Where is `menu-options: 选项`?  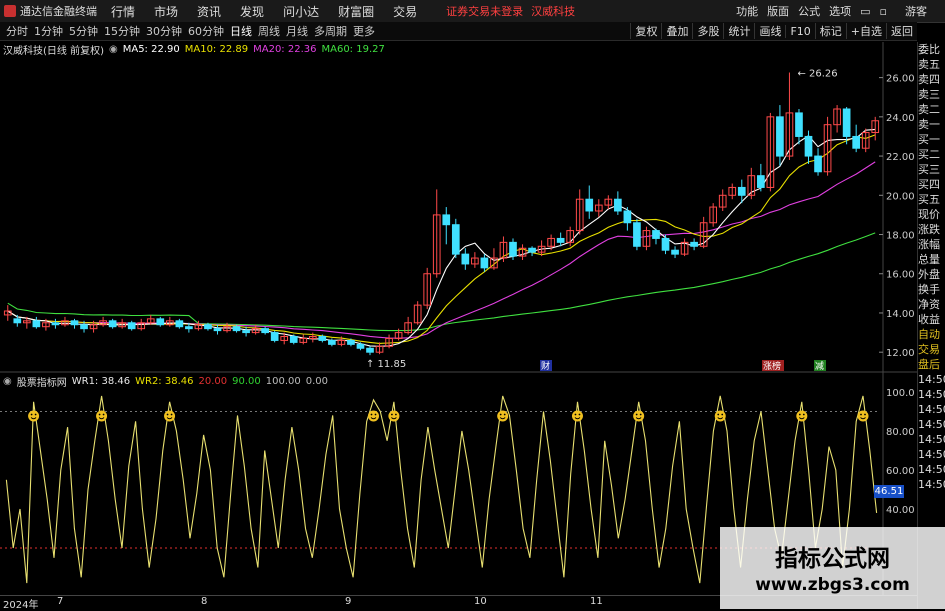
menu-options: 选项 is located at coordinates (840, 11).